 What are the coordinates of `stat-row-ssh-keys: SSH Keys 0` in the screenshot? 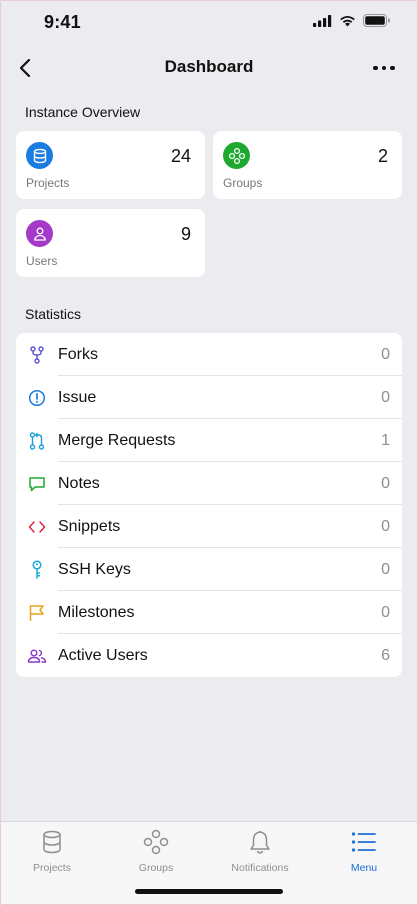 It's located at (209, 569).